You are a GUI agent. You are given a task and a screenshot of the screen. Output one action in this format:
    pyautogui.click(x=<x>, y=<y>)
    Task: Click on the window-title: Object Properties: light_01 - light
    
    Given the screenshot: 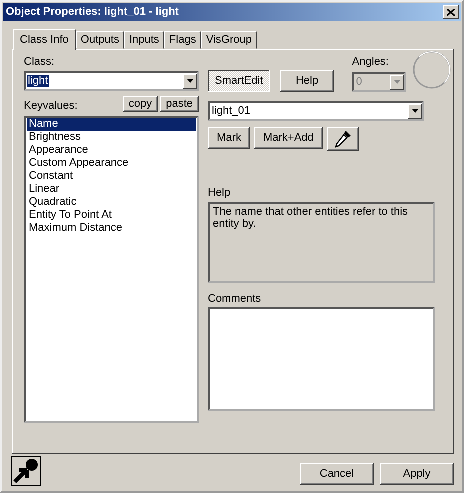 What is the action you would take?
    pyautogui.click(x=92, y=12)
    